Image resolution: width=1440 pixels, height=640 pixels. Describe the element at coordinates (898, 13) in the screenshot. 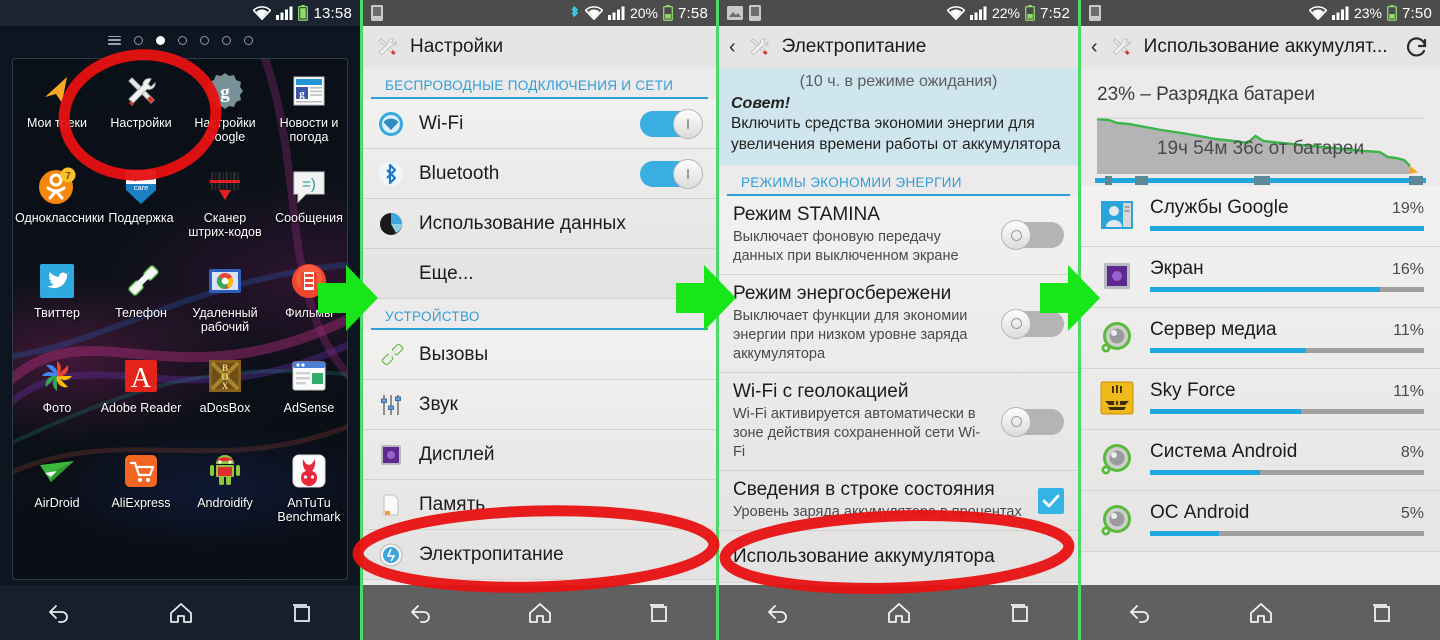

I see `status-bar: 22% 7:52` at that location.